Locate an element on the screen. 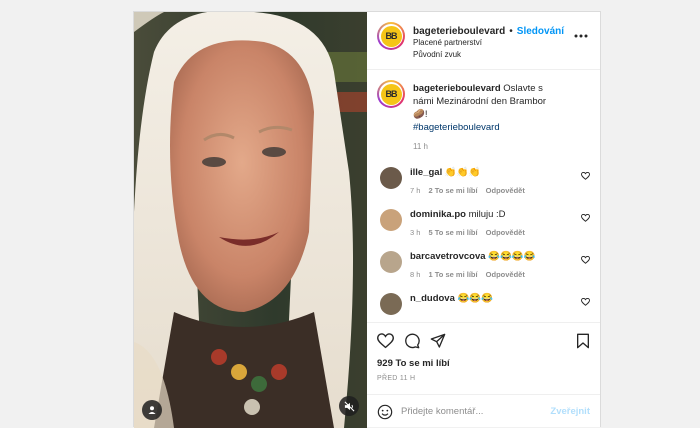 The image size is (700, 428). caption-avatar: BB is located at coordinates (391, 94).